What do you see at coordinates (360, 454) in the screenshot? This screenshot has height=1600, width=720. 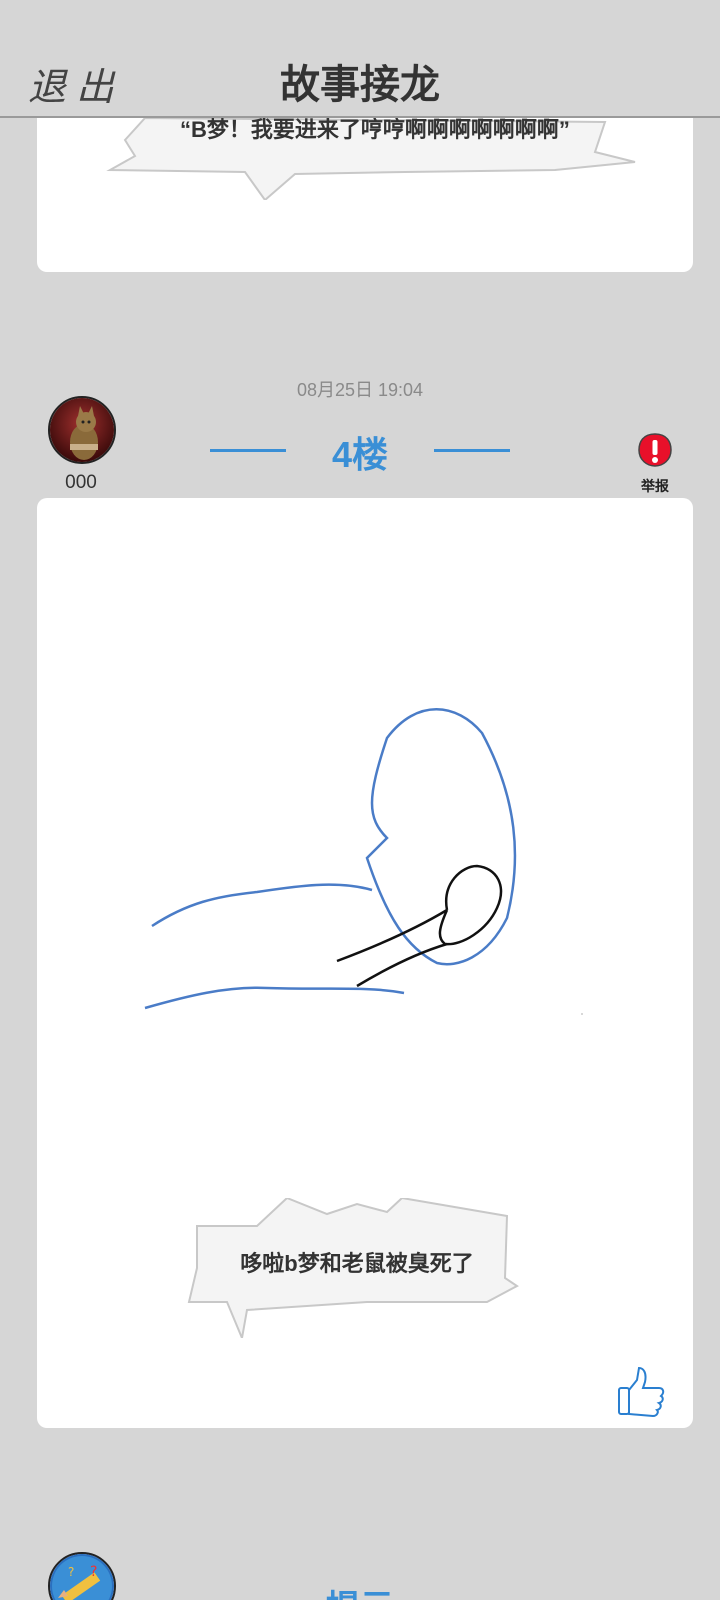 I see `floor-number: 4楼` at bounding box center [360, 454].